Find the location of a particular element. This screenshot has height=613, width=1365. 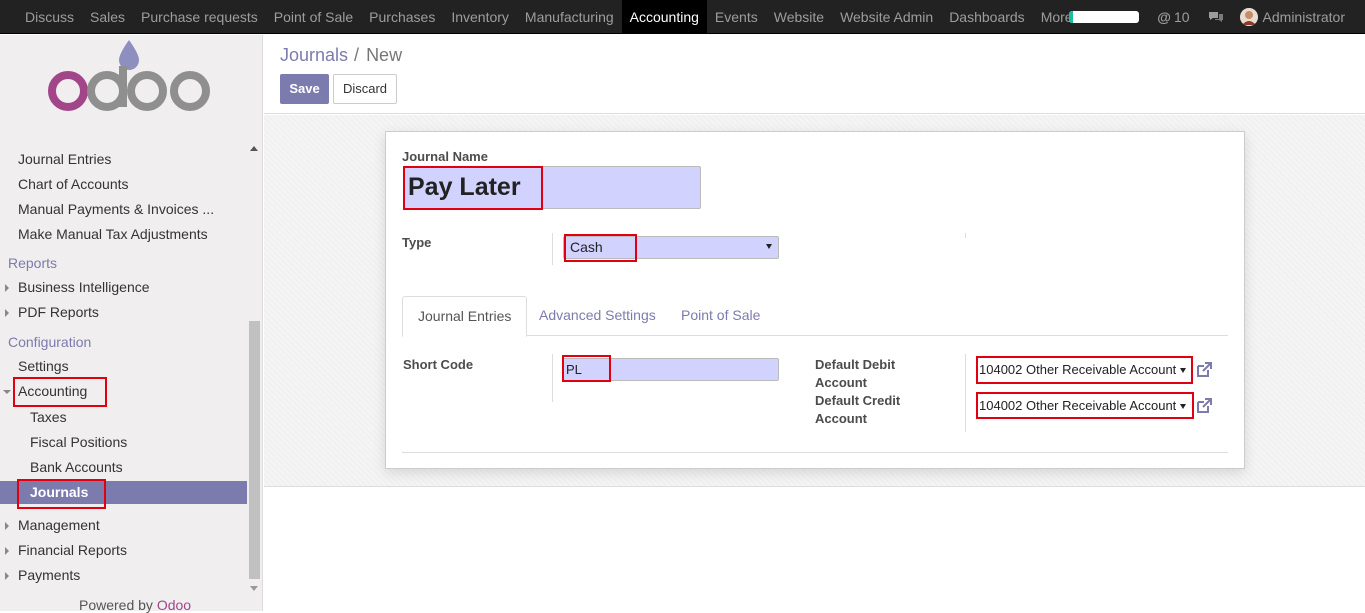

sidebar-item-fiscal-positions: Fiscal Positions is located at coordinates (123, 442).